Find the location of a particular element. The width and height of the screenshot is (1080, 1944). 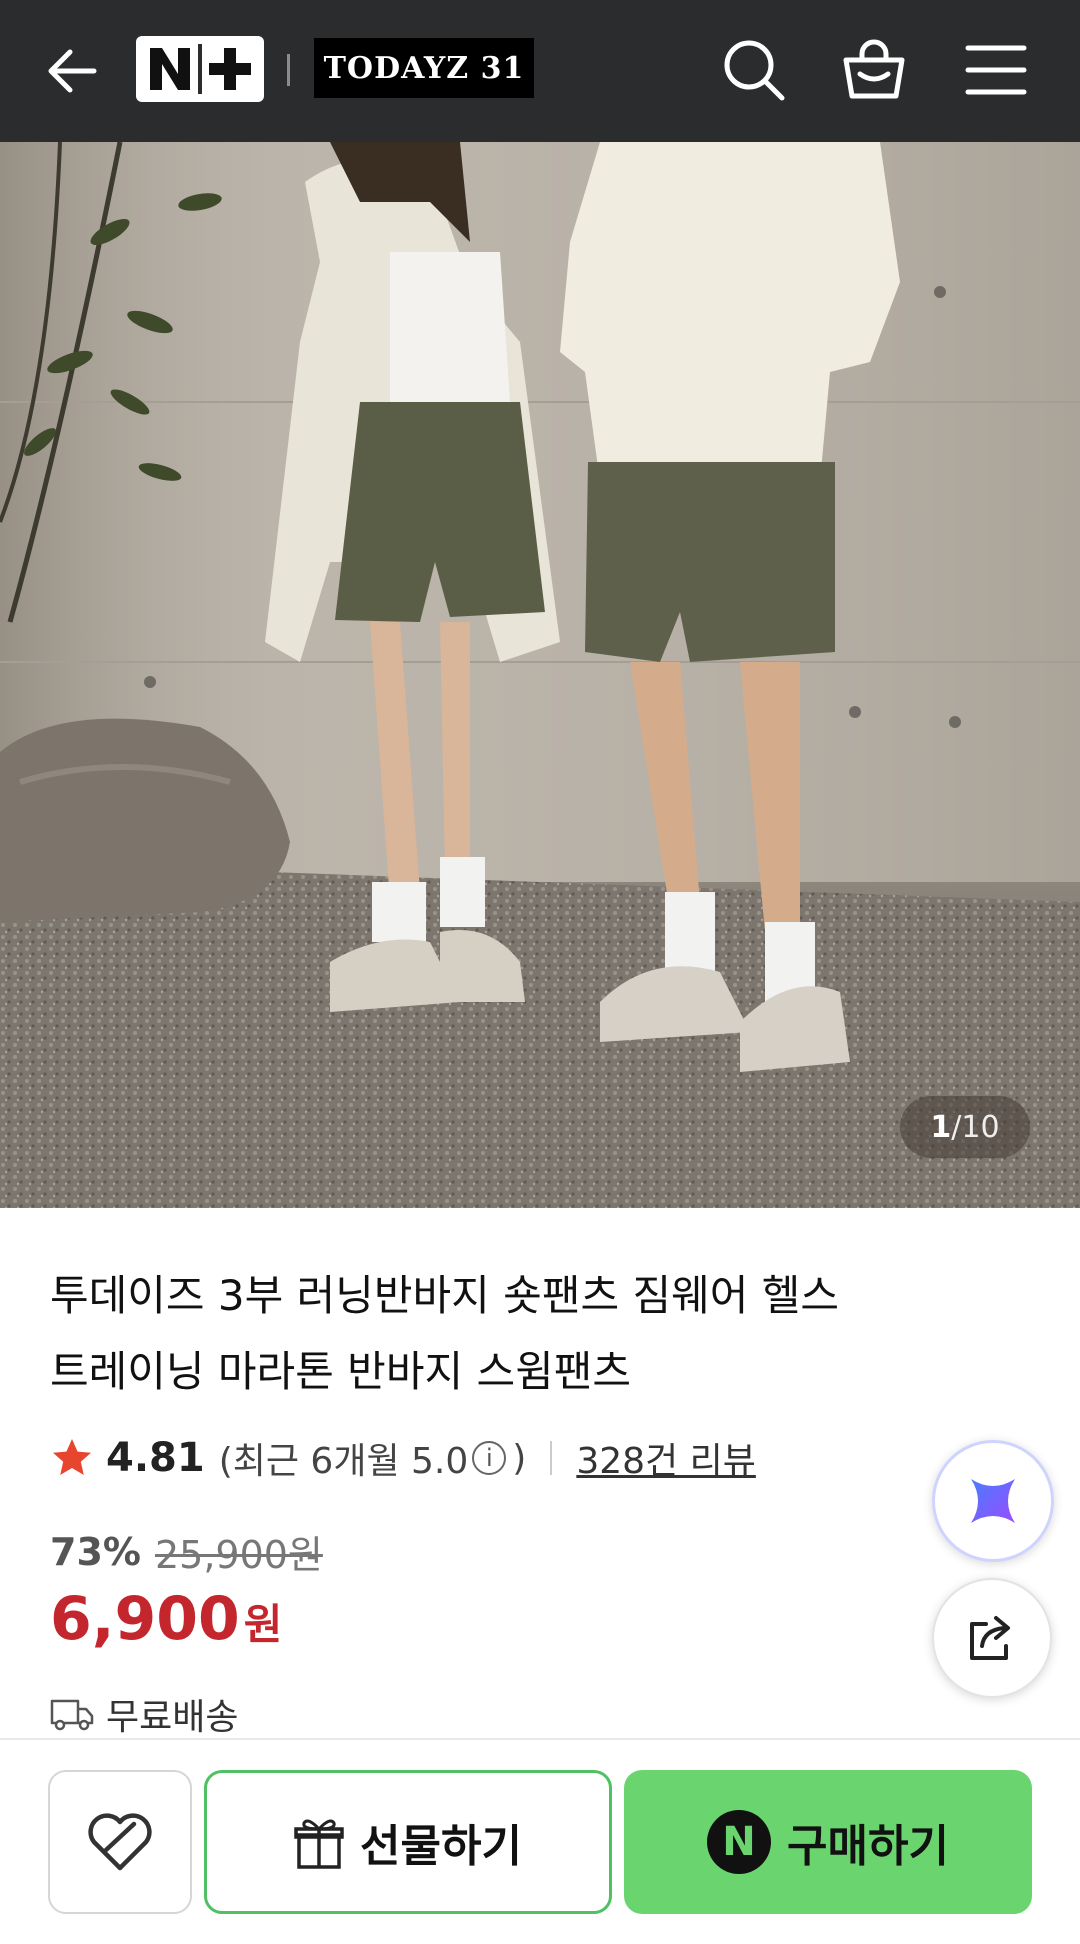

buy-button-label: 구매하기 is located at coordinates (868, 1846).